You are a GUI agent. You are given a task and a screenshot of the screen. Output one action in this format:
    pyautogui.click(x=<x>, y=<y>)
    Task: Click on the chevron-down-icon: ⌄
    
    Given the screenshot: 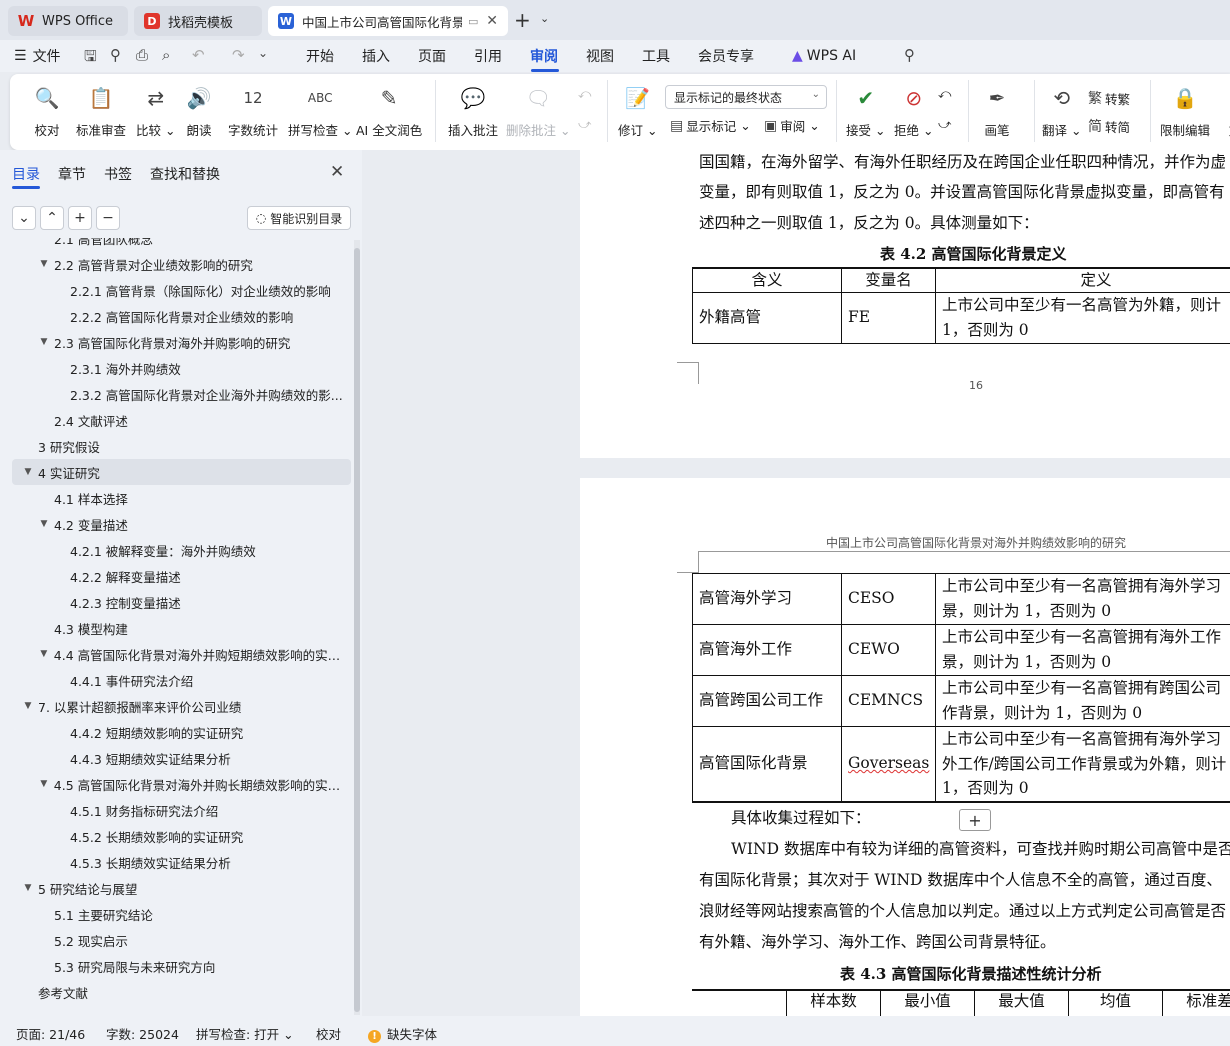 What is the action you would take?
    pyautogui.click(x=544, y=18)
    